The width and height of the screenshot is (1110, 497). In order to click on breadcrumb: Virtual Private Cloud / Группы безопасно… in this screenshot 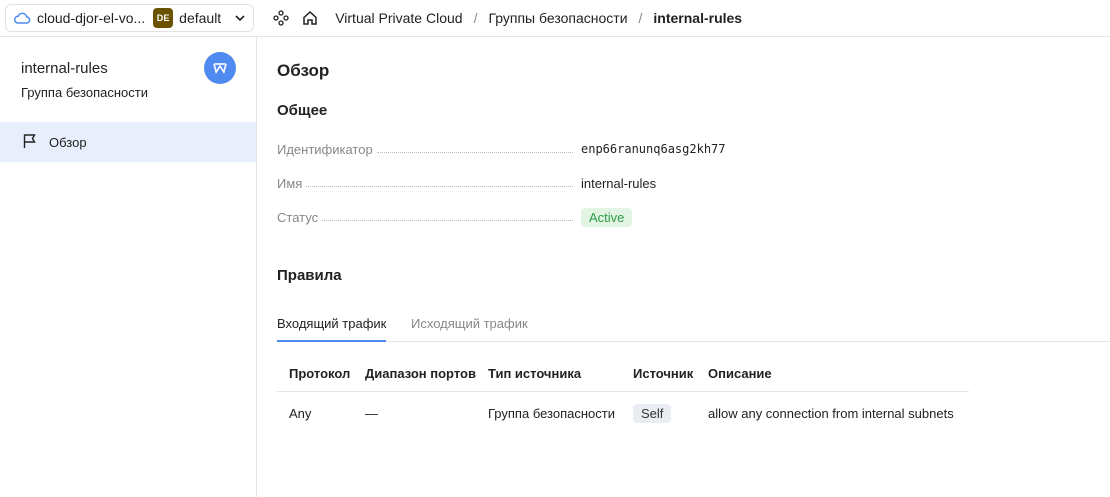, I will do `click(538, 18)`.